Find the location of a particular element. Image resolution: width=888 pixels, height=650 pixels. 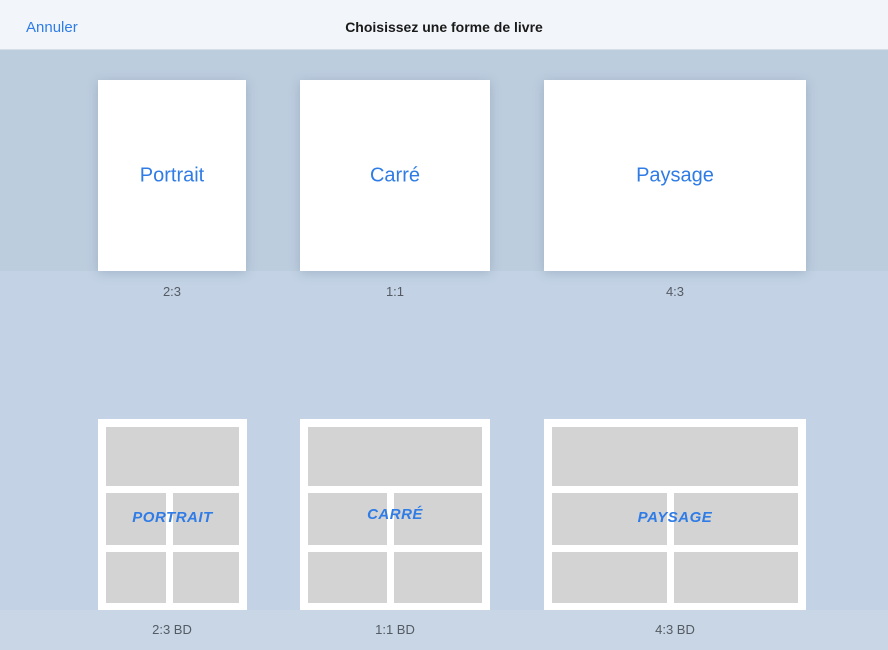

book-shape-label: Carré is located at coordinates (394, 175).